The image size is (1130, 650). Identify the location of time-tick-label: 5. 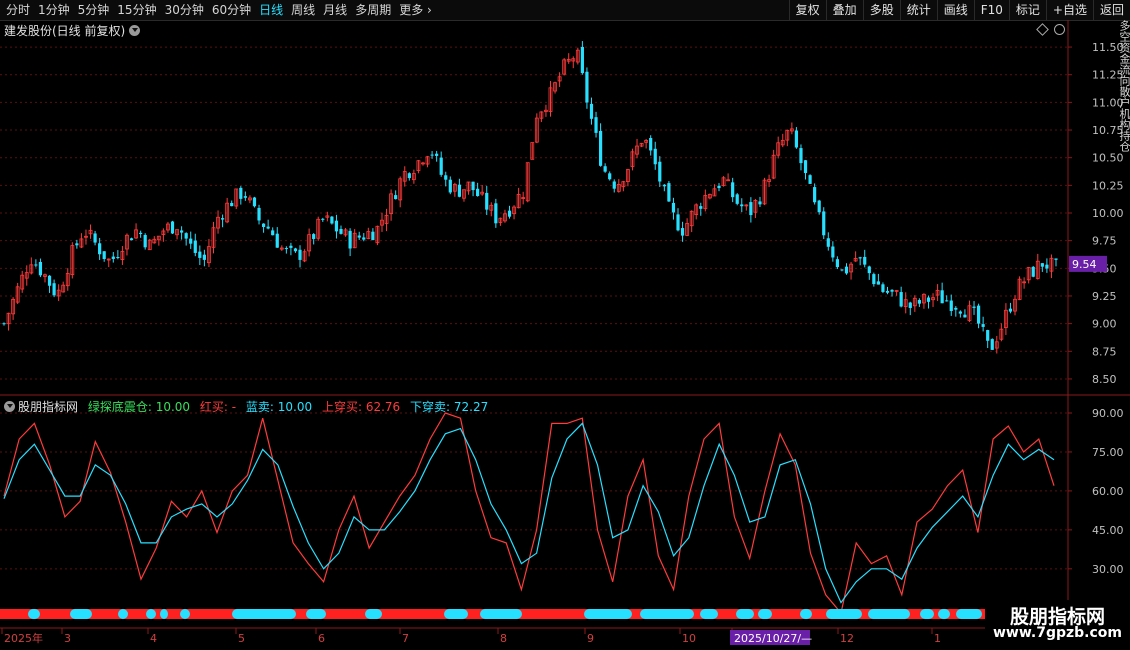
(241, 638).